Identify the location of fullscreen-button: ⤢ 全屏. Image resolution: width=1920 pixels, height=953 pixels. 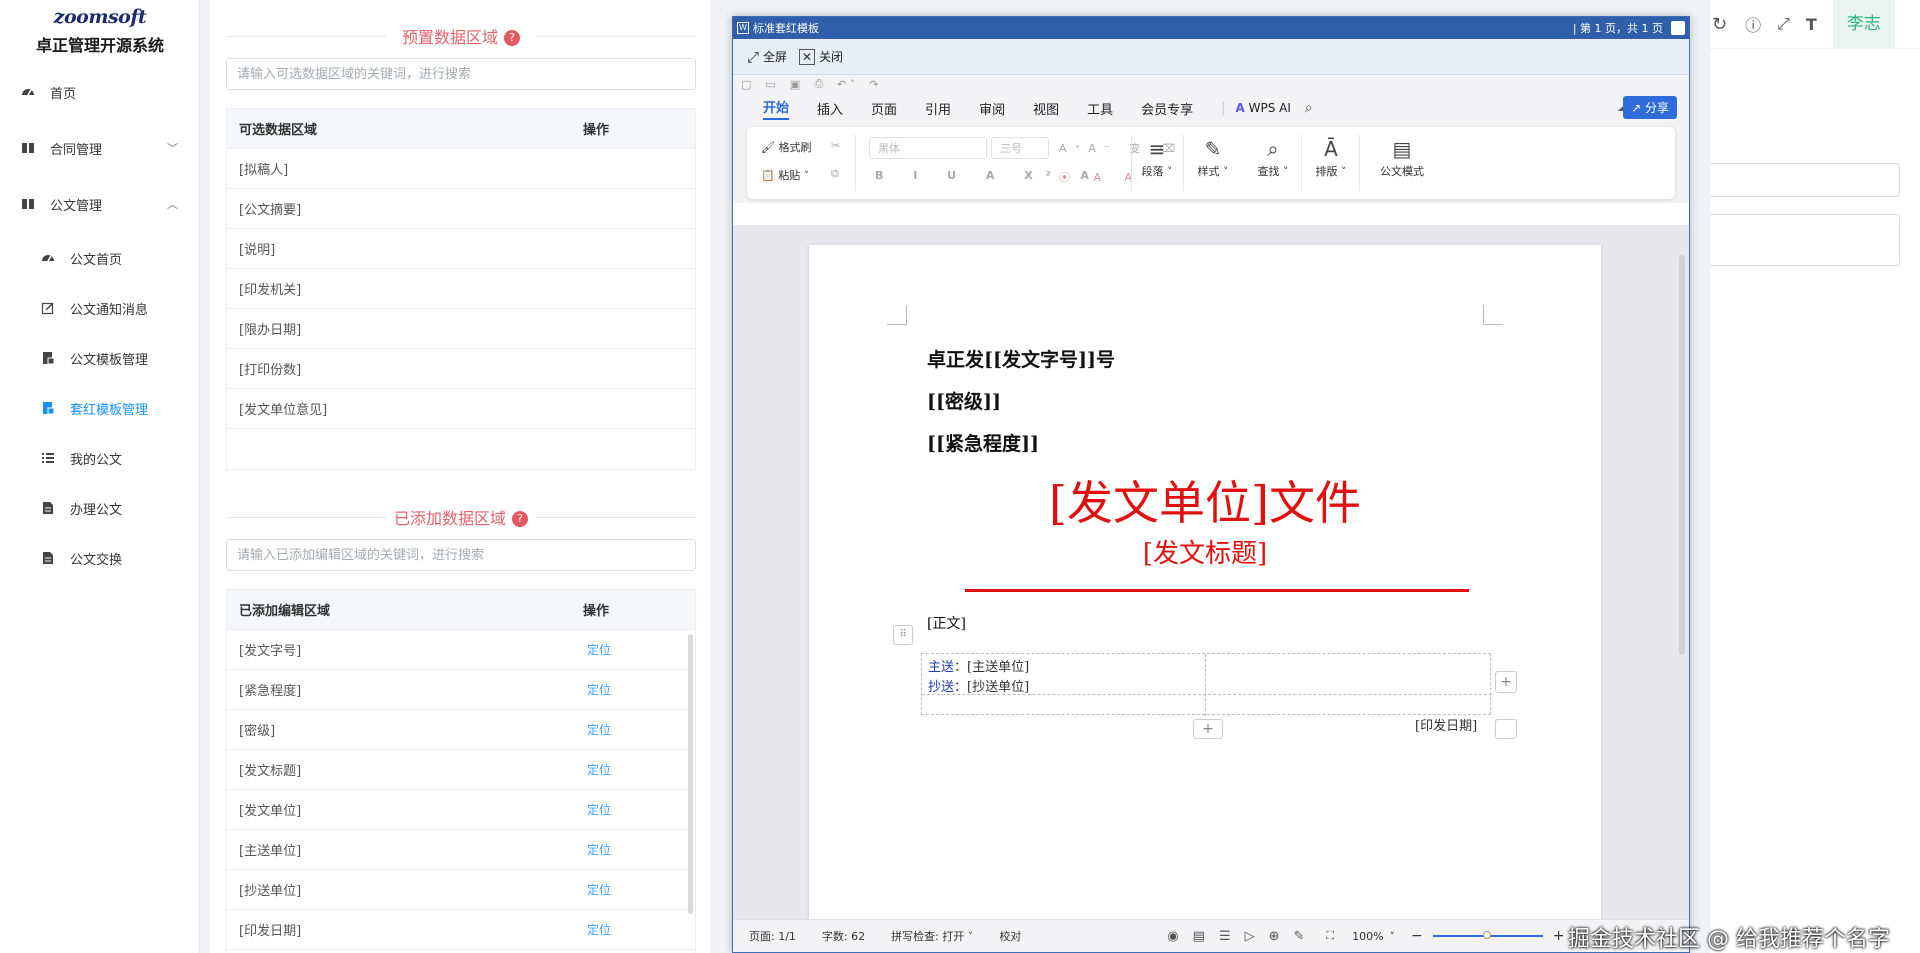
(767, 57).